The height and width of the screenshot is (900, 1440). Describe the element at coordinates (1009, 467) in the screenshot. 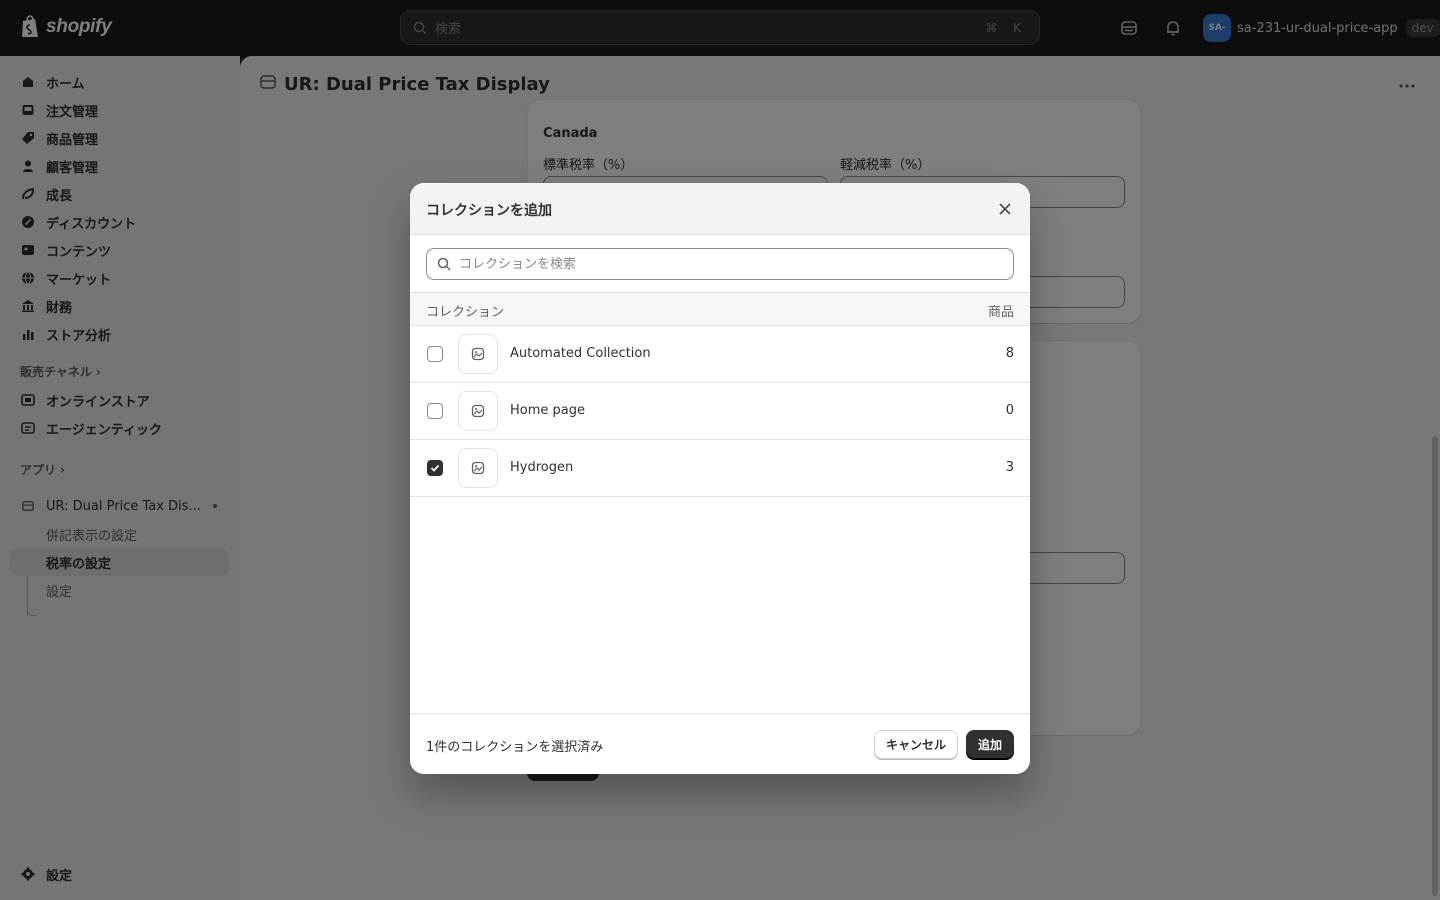

I see `product-count: 3` at that location.